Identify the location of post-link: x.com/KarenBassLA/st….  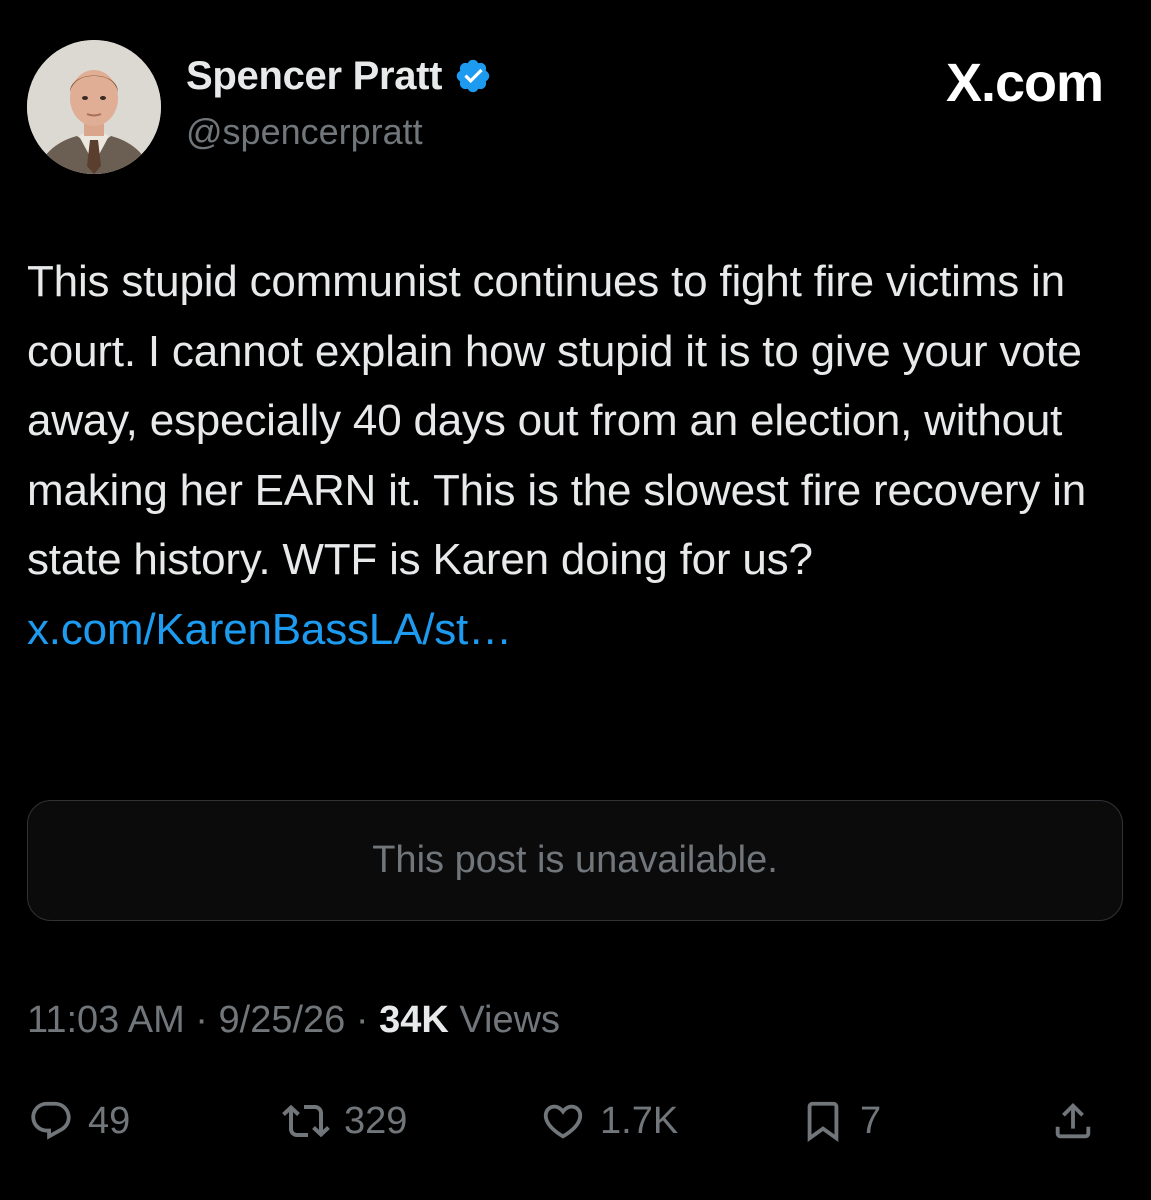
(269, 629).